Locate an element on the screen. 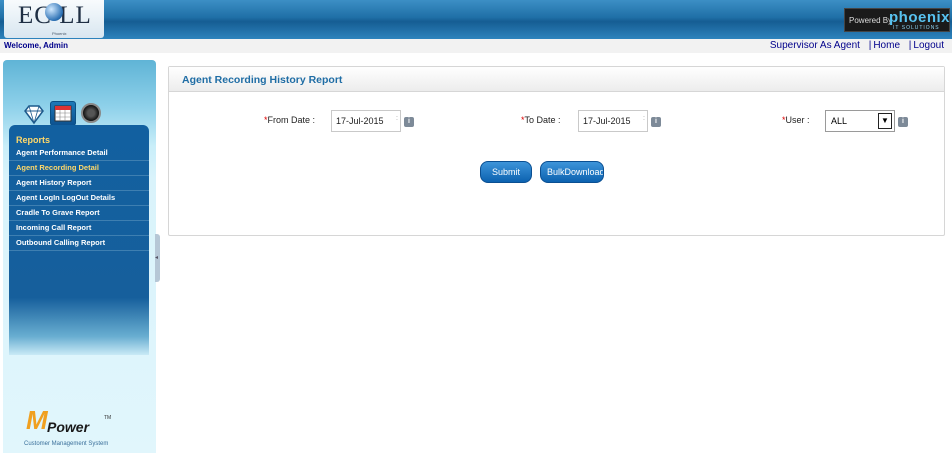  logo-tagline: Phoenix is located at coordinates (59, 33).